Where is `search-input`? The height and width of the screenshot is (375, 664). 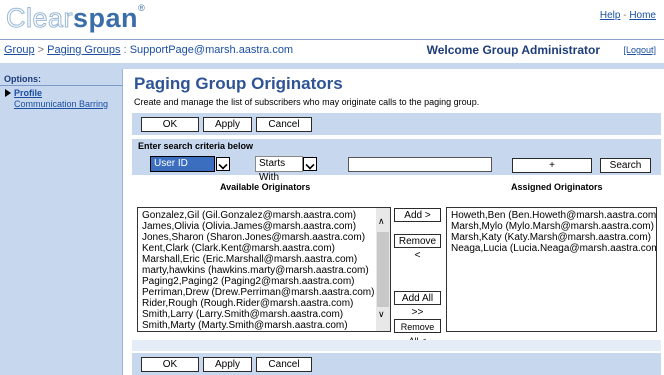
search-input is located at coordinates (420, 164).